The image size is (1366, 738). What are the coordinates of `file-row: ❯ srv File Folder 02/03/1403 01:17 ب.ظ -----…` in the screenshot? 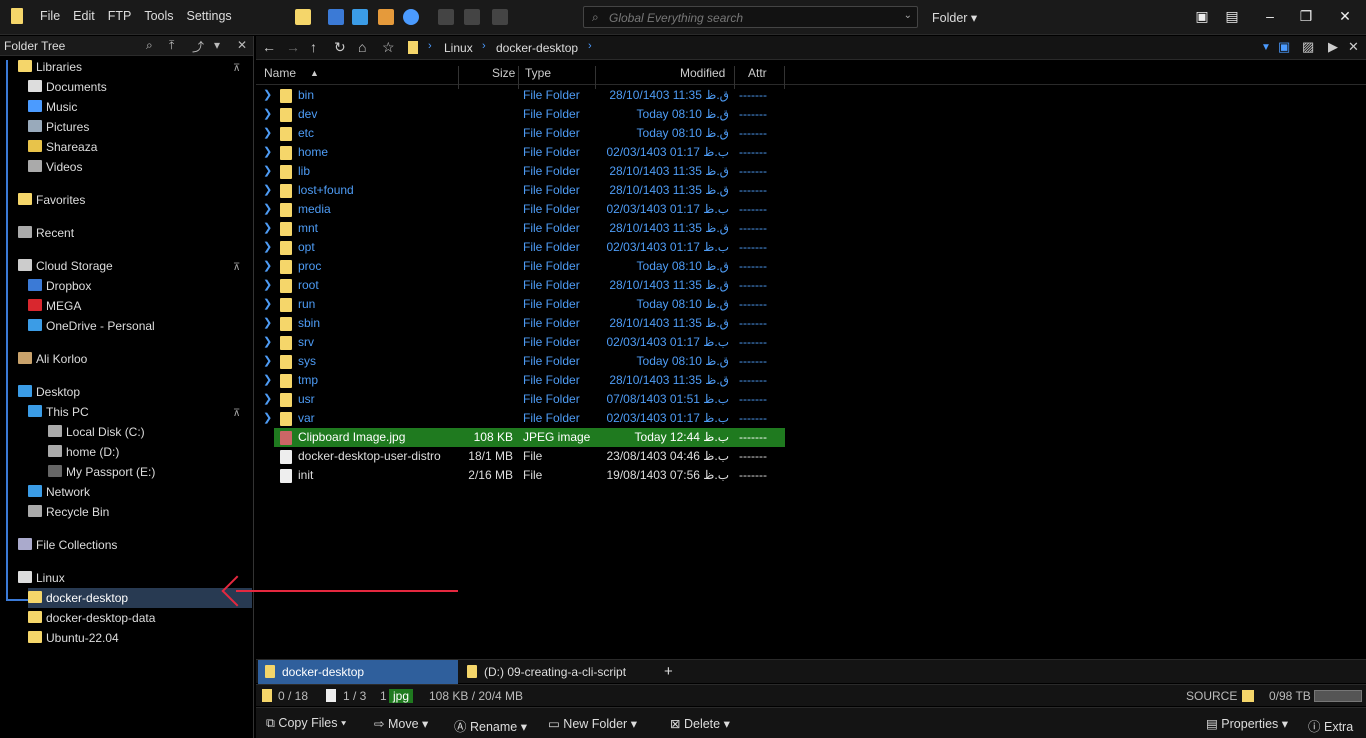 It's located at (521, 342).